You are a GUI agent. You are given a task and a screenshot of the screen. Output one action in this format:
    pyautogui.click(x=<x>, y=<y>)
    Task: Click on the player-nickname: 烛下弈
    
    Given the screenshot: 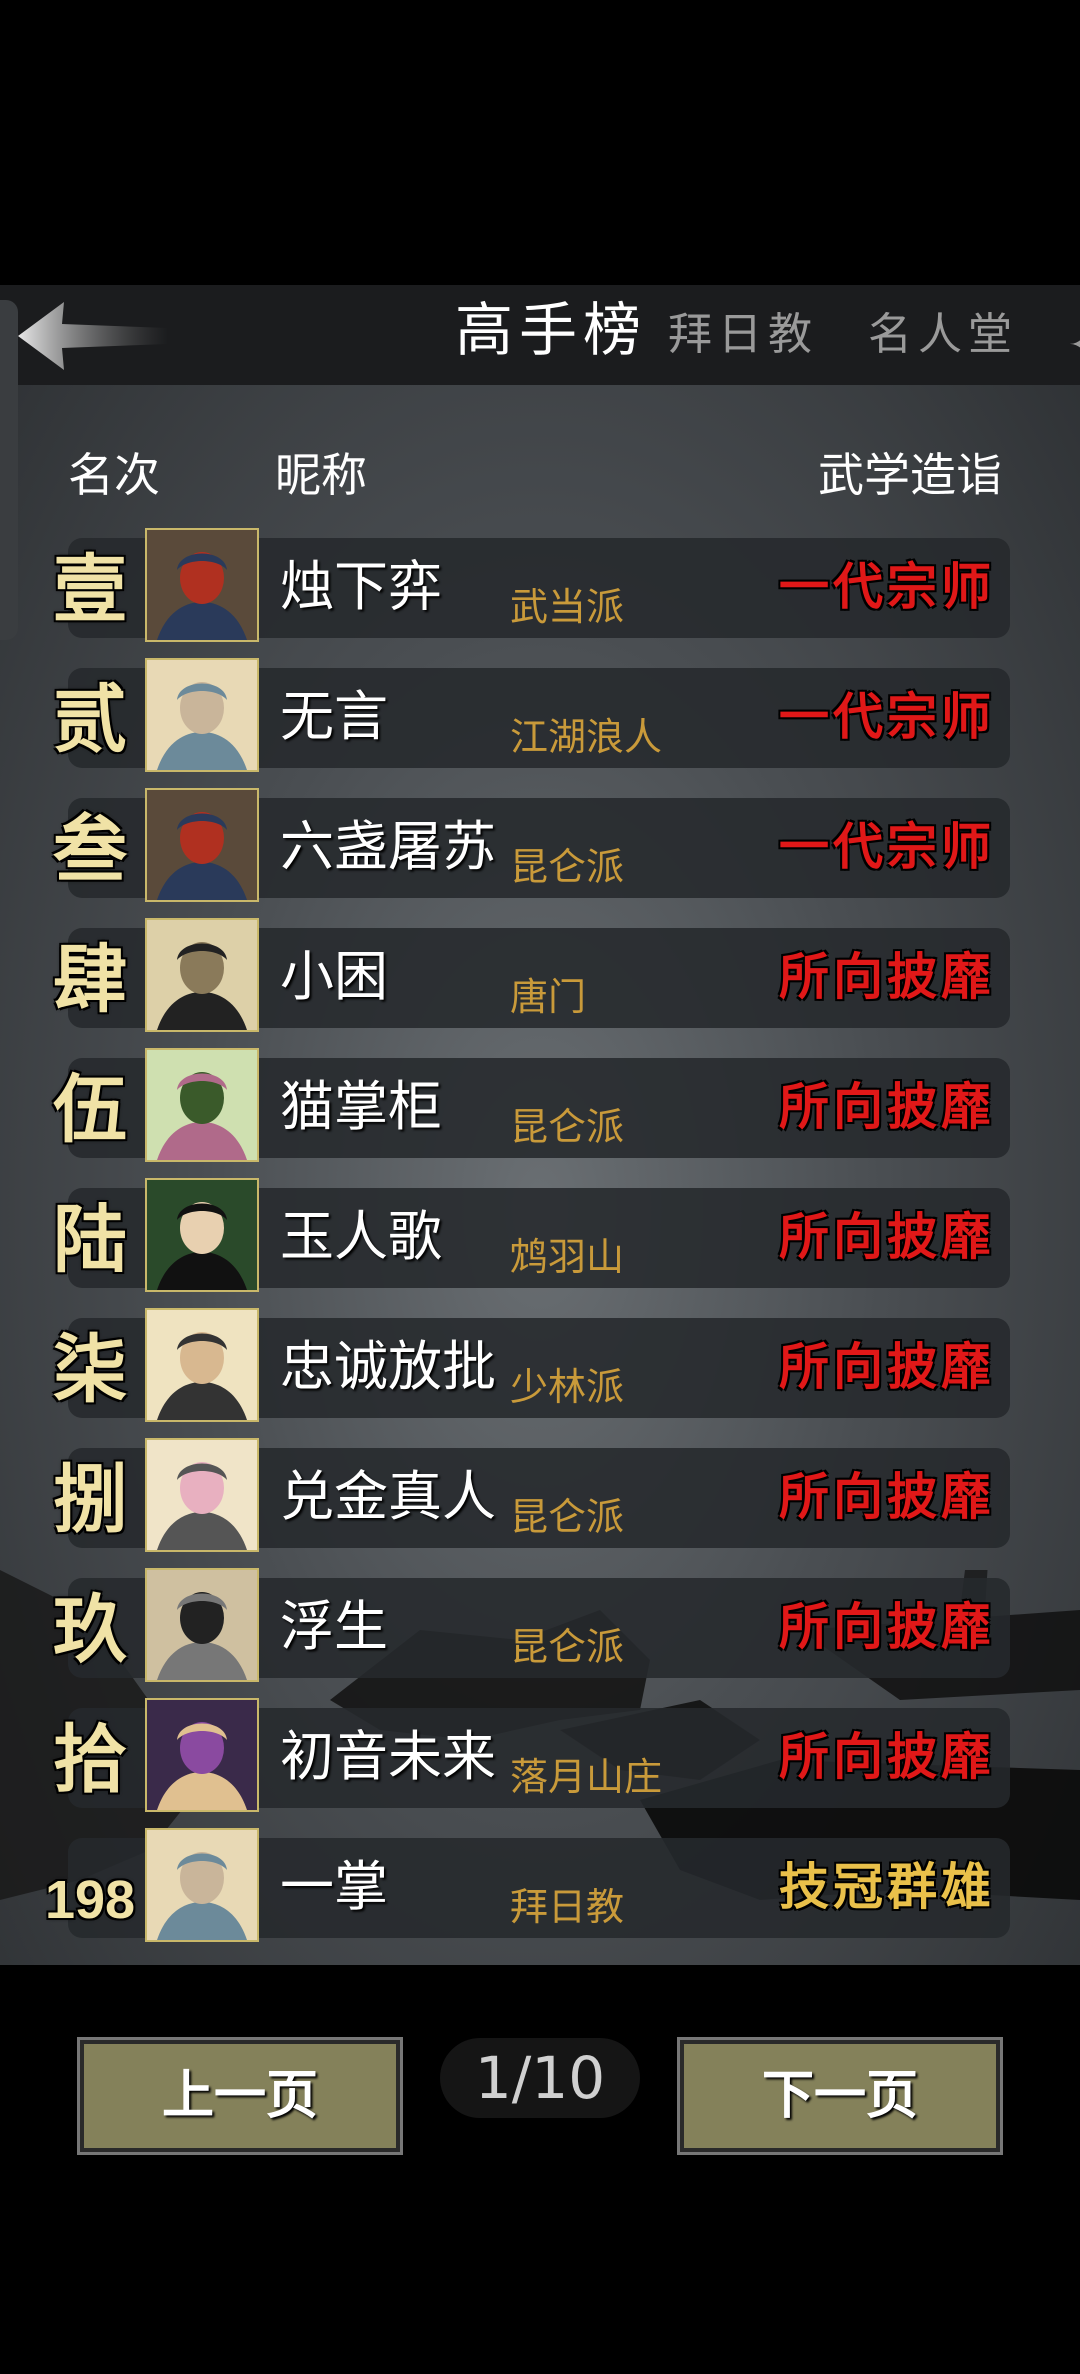 What is the action you would take?
    pyautogui.click(x=361, y=586)
    